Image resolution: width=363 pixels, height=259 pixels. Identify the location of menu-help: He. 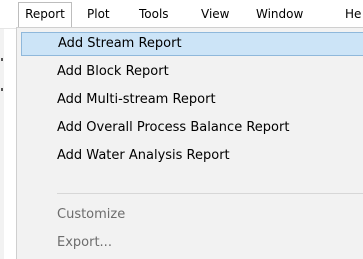
(353, 14).